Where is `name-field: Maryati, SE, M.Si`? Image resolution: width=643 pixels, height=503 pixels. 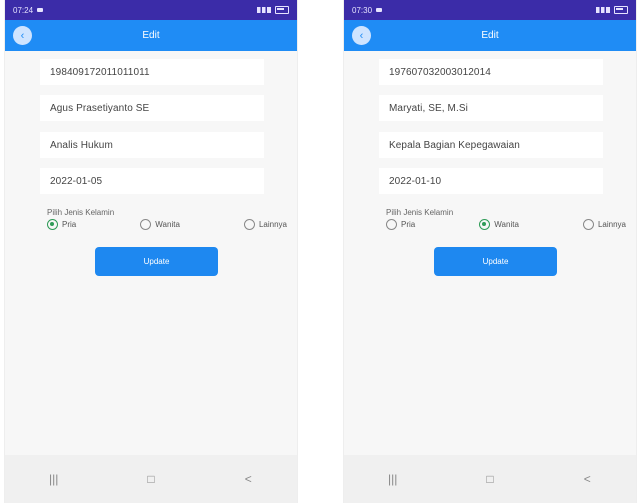
name-field: Maryati, SE, M.Si is located at coordinates (491, 108).